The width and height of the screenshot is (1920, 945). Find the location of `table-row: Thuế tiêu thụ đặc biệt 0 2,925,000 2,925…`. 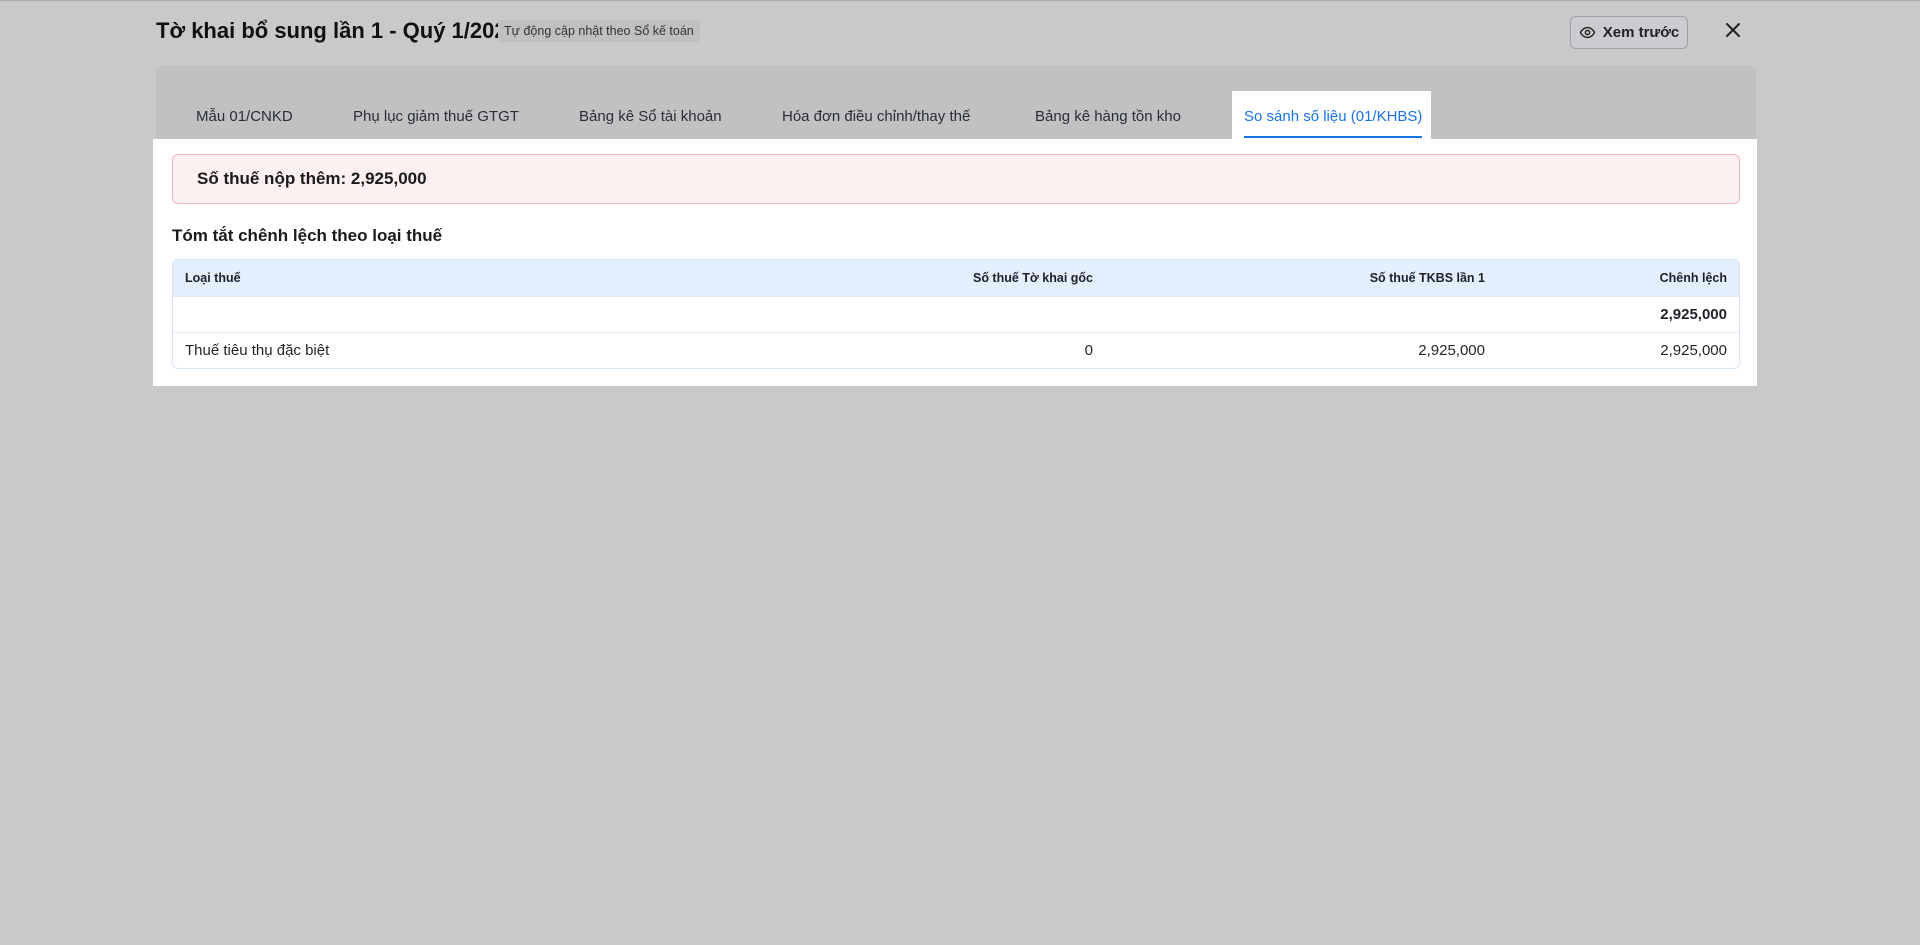

table-row: Thuế tiêu thụ đặc biệt 0 2,925,000 2,925… is located at coordinates (956, 350).